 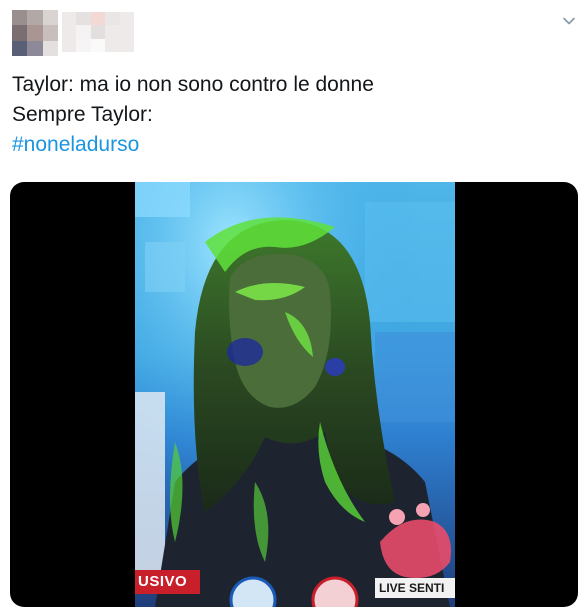 I want to click on chevron-down-icon, so click(x=569, y=21).